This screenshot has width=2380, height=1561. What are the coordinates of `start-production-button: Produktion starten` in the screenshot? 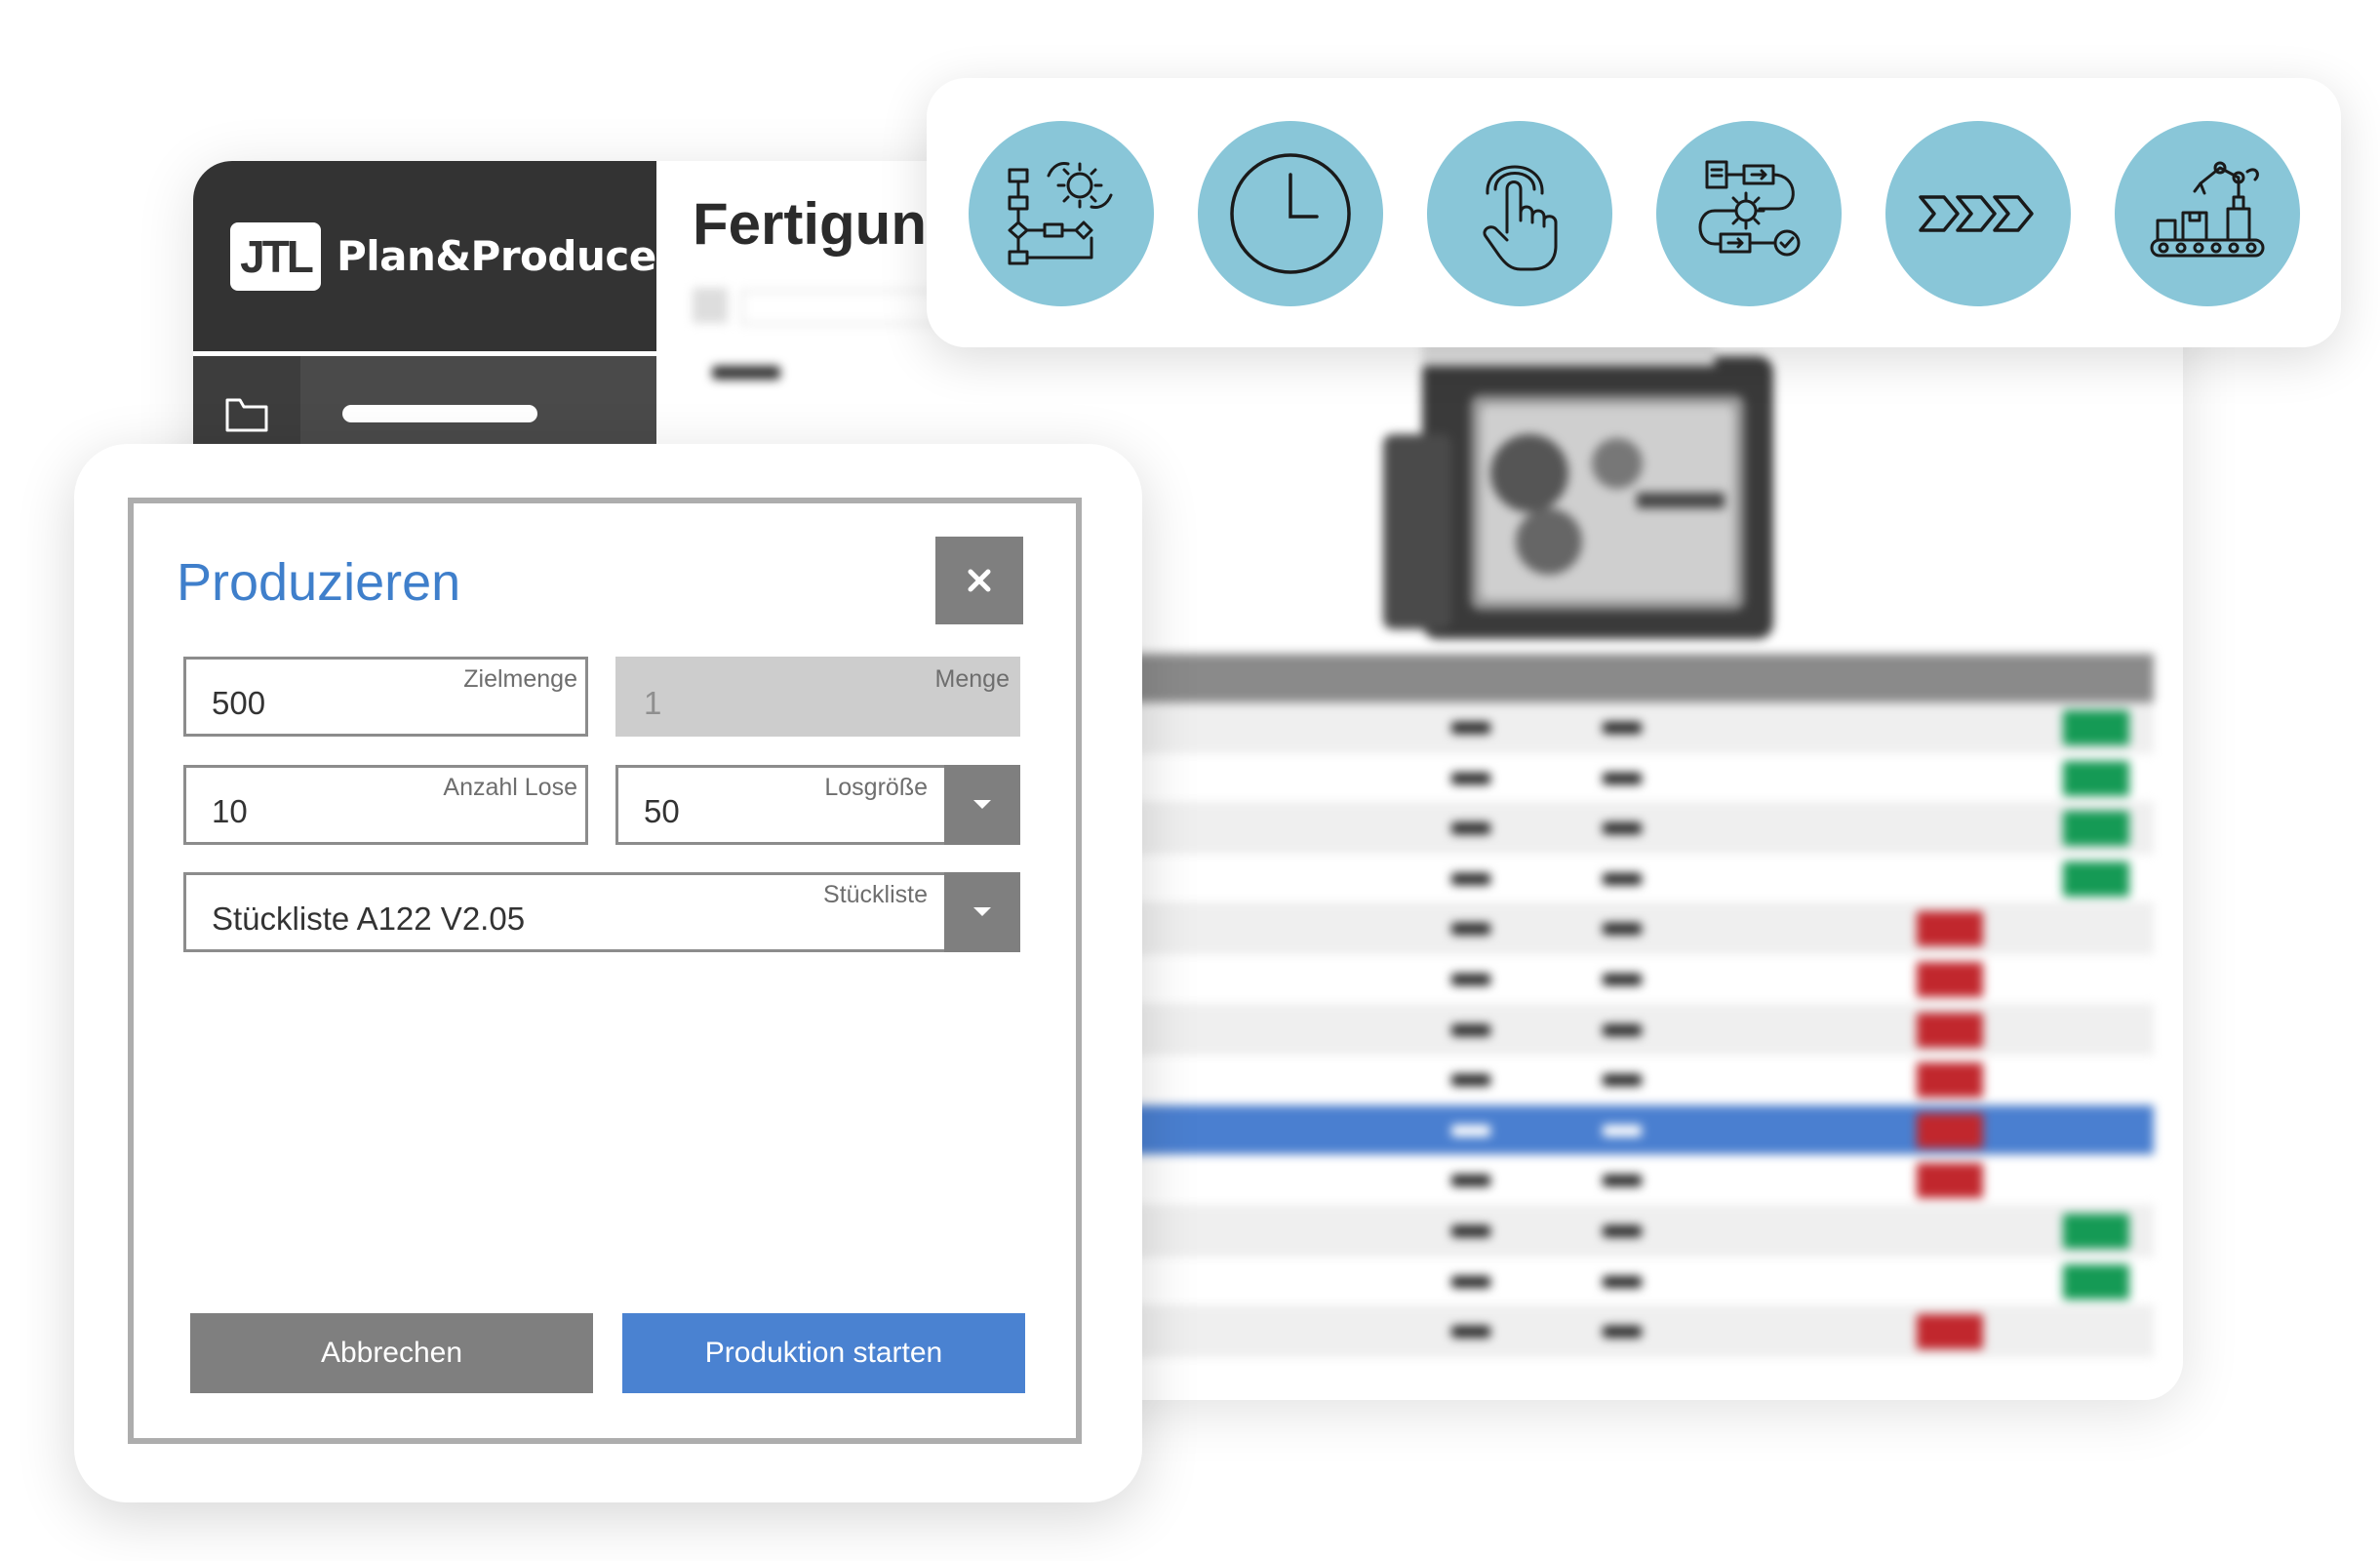 It's located at (823, 1353).